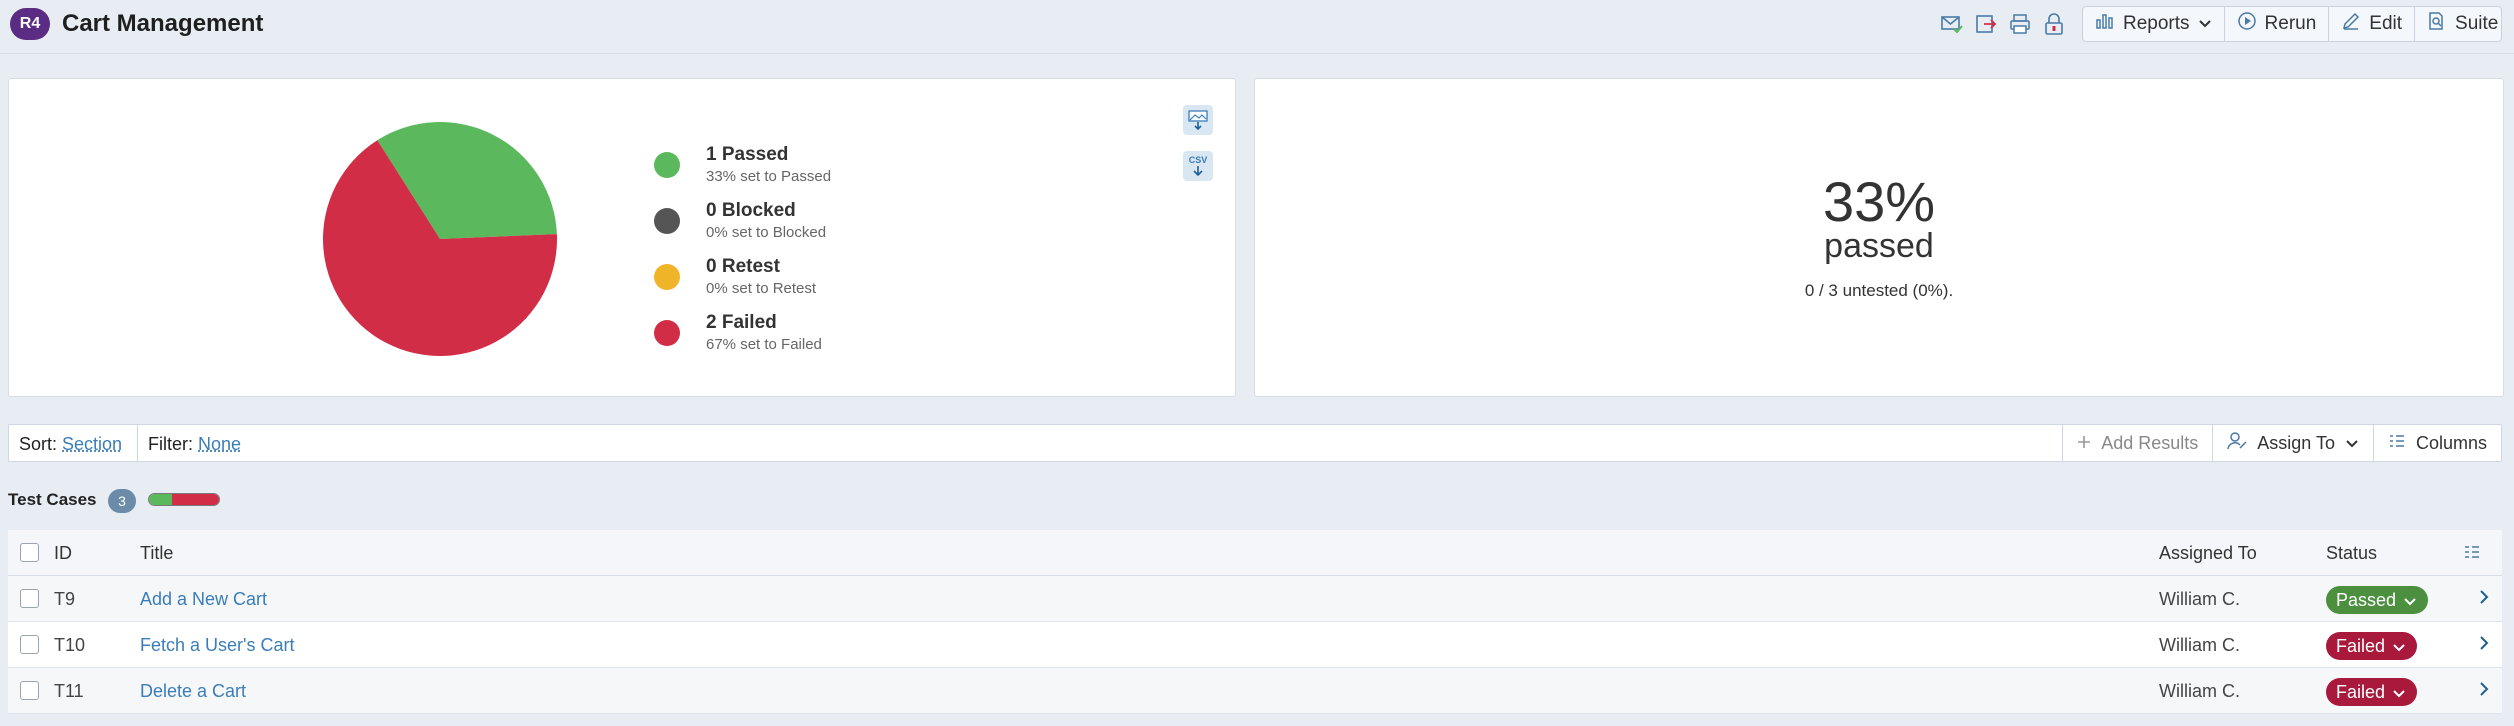 This screenshot has height=726, width=2514. I want to click on columns-icon, so click(2397, 443).